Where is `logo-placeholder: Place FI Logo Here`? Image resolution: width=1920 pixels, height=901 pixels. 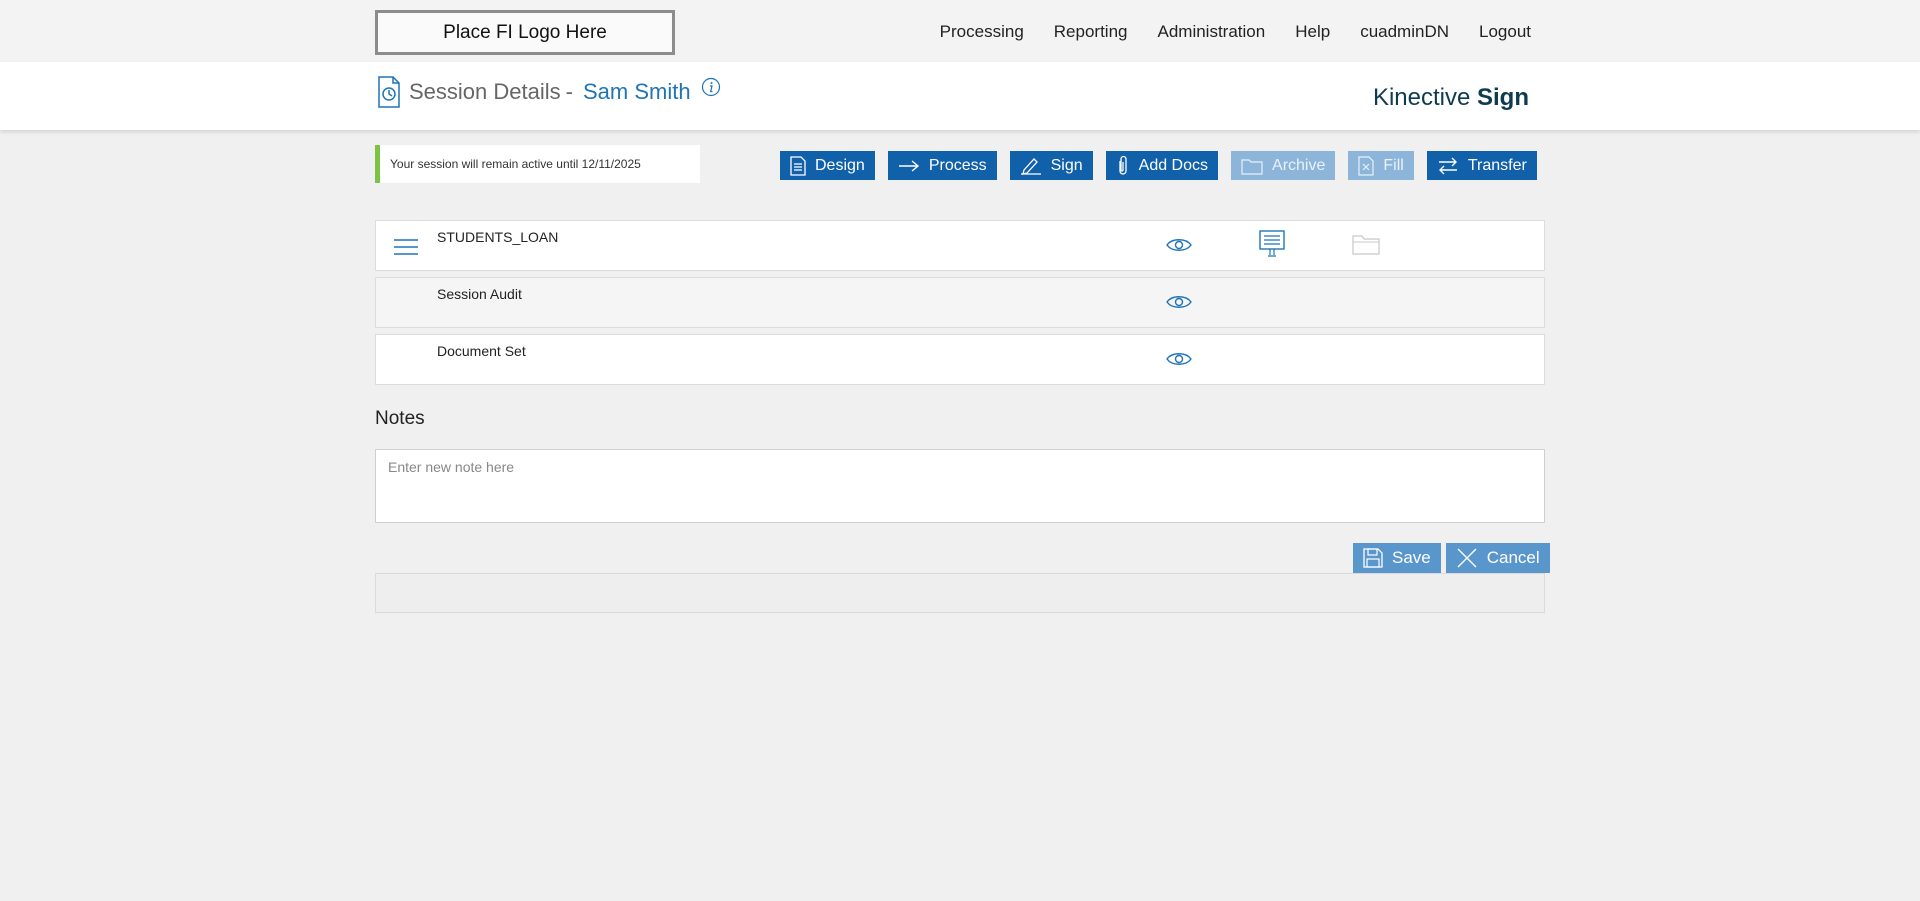 logo-placeholder: Place FI Logo Here is located at coordinates (525, 32).